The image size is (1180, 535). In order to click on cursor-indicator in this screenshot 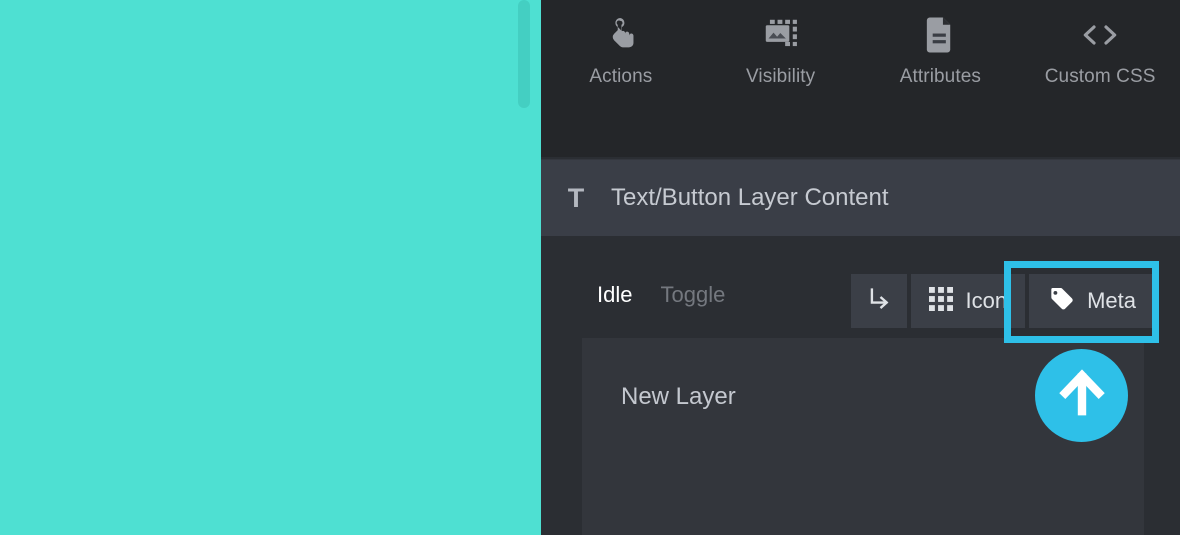, I will do `click(1081, 395)`.